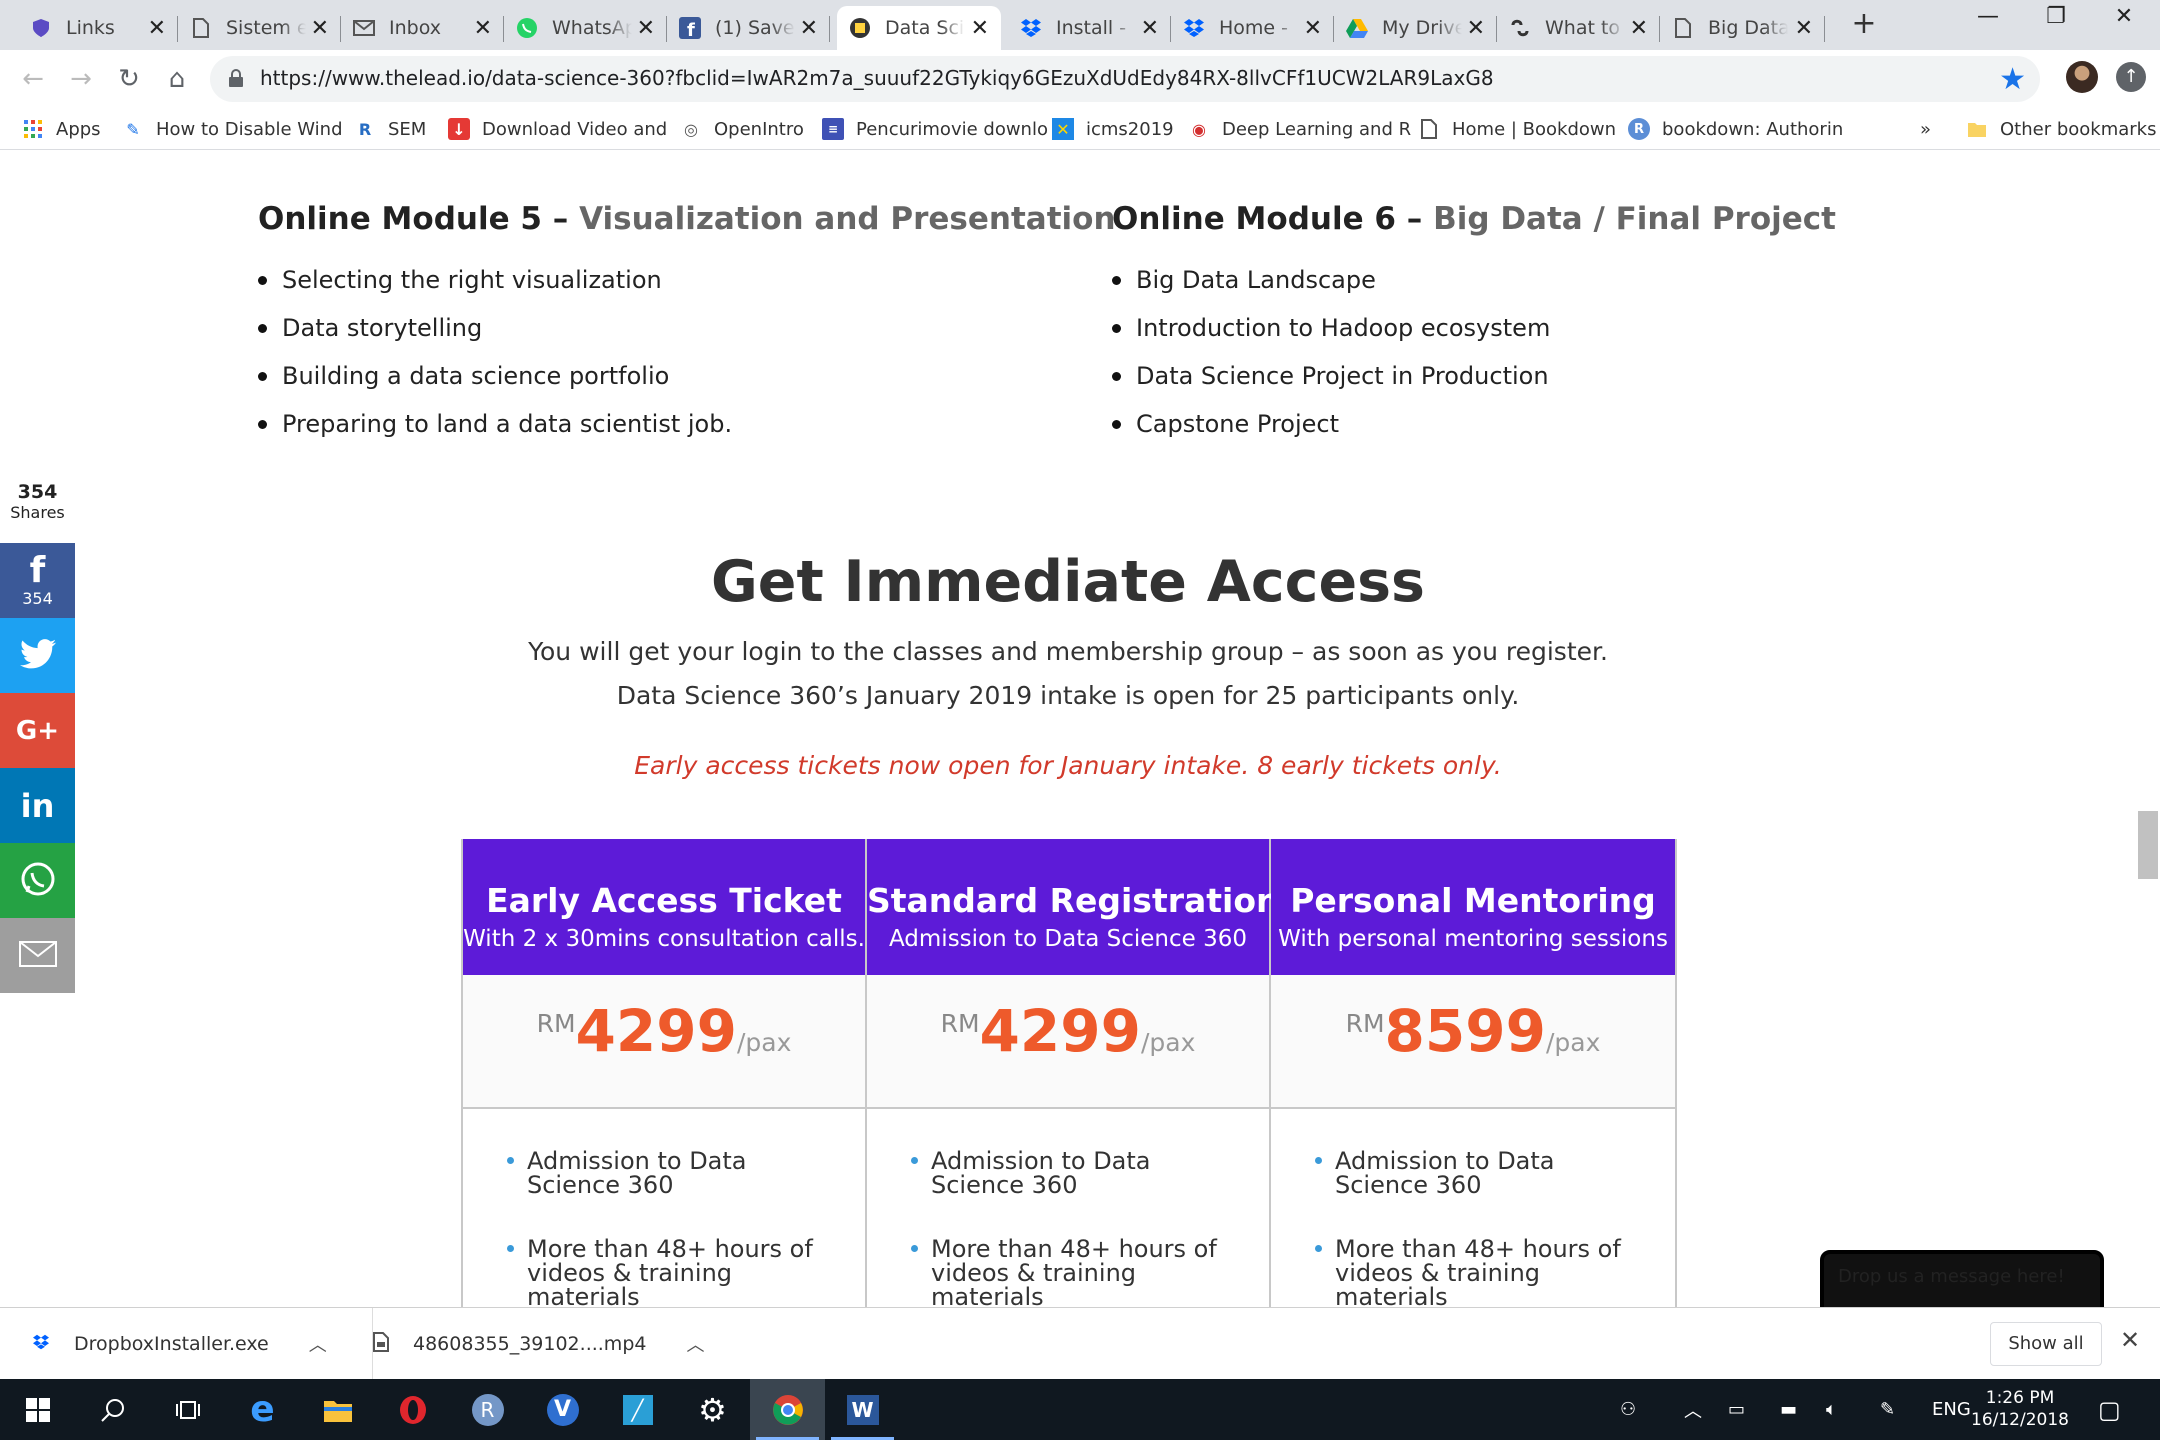  What do you see at coordinates (1951, 1276) in the screenshot?
I see `chat-label: Drop us a message here!` at bounding box center [1951, 1276].